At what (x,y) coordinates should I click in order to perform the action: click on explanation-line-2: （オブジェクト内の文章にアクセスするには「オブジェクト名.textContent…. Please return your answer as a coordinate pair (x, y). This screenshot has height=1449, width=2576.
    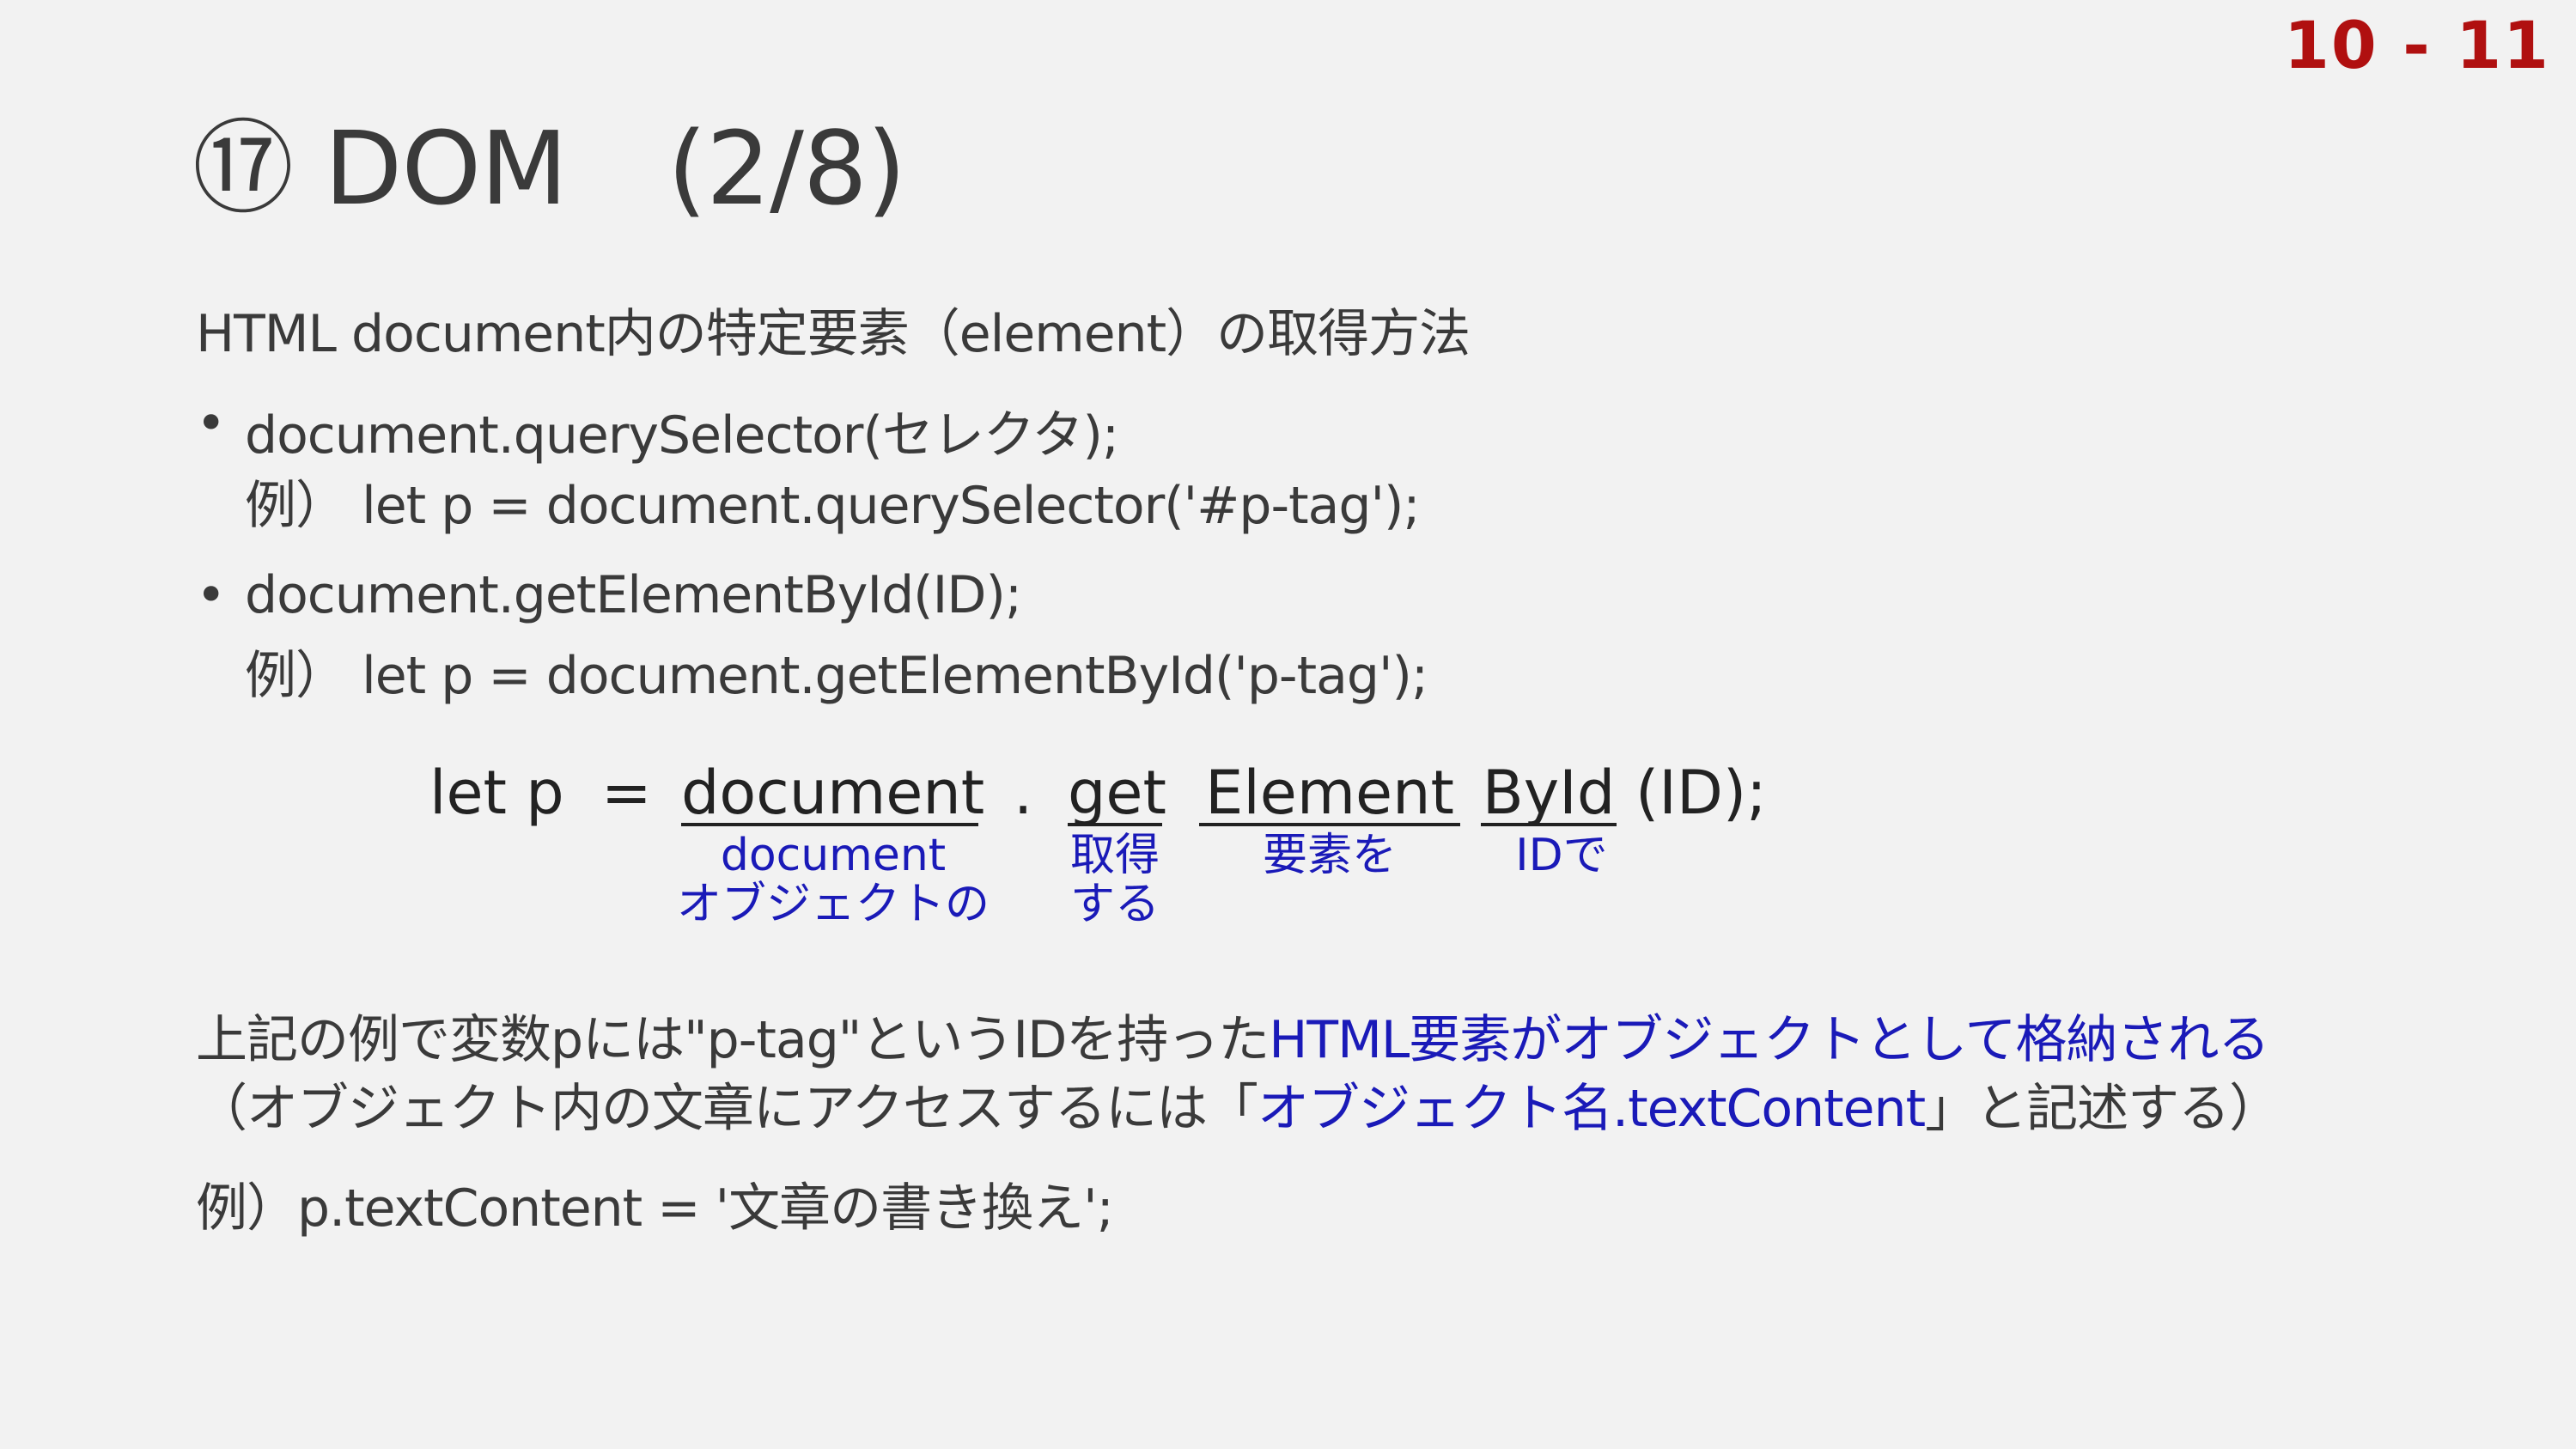
    Looking at the image, I should click on (1238, 1104).